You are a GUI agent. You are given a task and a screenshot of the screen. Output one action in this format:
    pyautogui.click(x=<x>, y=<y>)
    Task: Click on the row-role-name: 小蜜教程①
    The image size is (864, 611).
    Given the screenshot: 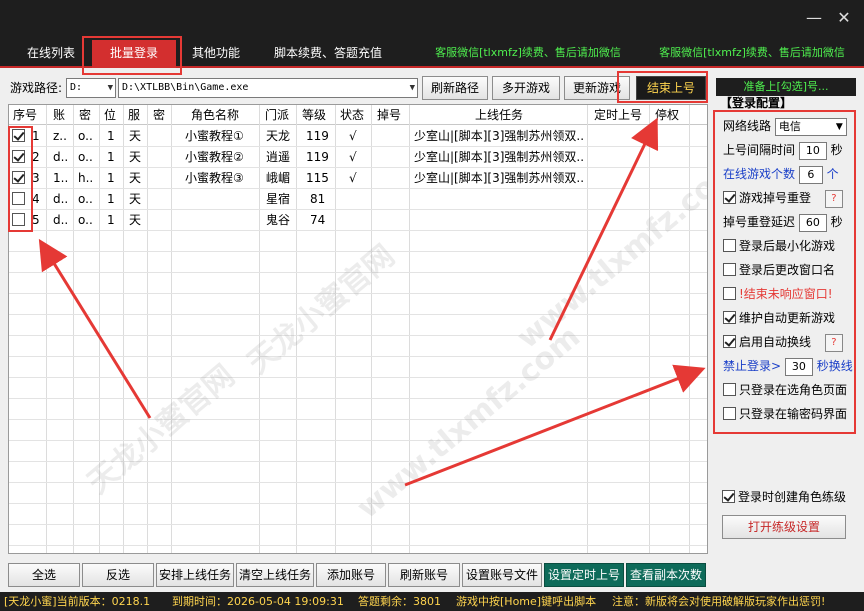 What is the action you would take?
    pyautogui.click(x=214, y=136)
    